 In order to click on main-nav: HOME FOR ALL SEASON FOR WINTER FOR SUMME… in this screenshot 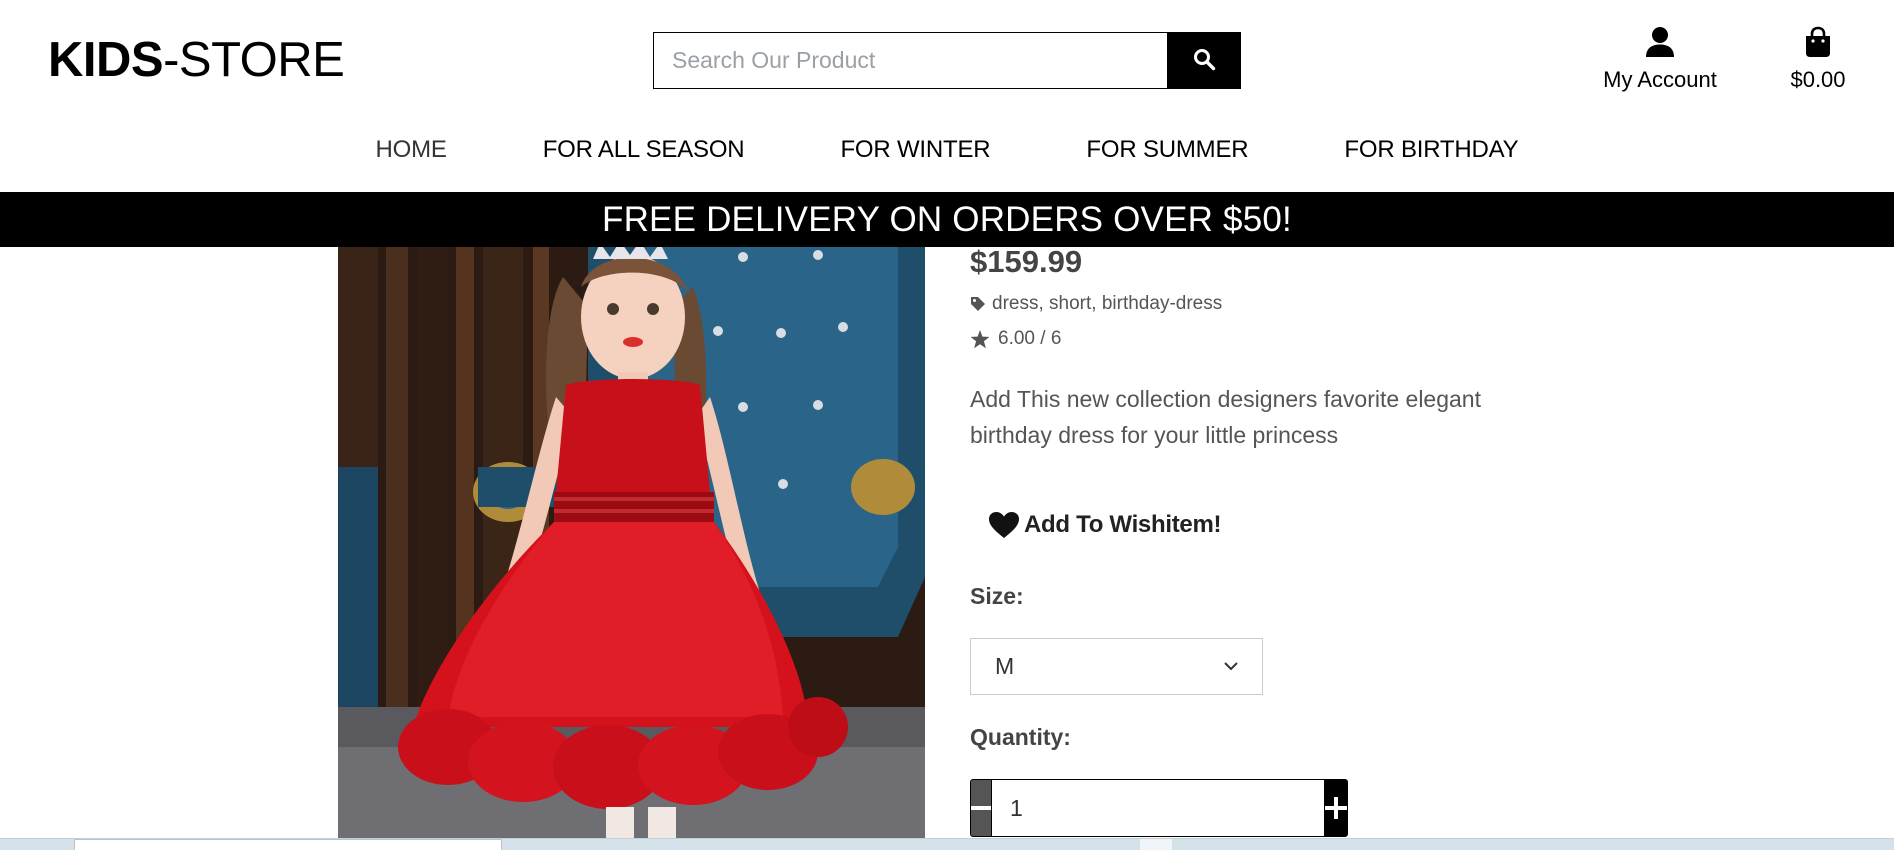, I will do `click(947, 150)`.